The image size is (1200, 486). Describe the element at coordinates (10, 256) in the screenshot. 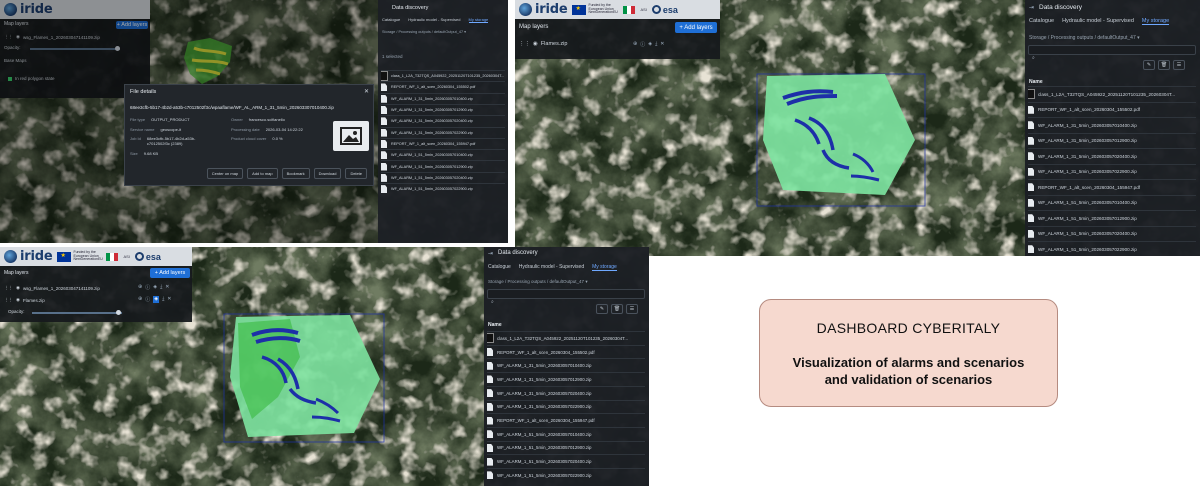

I see `iride-mark-icon` at that location.